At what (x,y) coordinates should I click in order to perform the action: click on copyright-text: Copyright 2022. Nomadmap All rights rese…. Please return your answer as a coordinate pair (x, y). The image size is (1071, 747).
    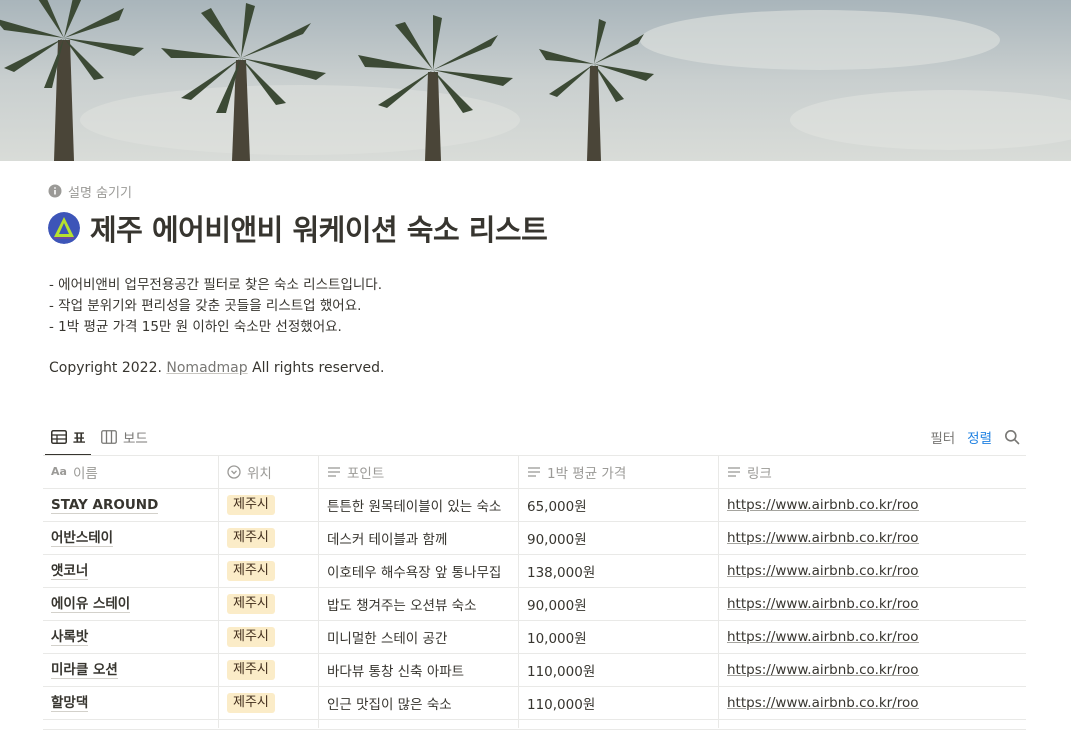
    Looking at the image, I should click on (217, 368).